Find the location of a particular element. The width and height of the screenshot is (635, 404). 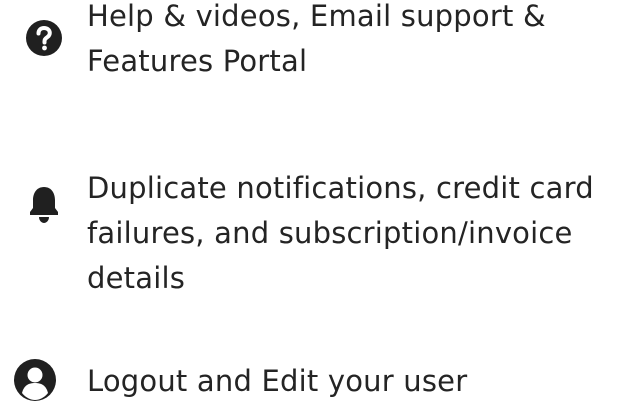

user-circle-icon is located at coordinates (35, 380).